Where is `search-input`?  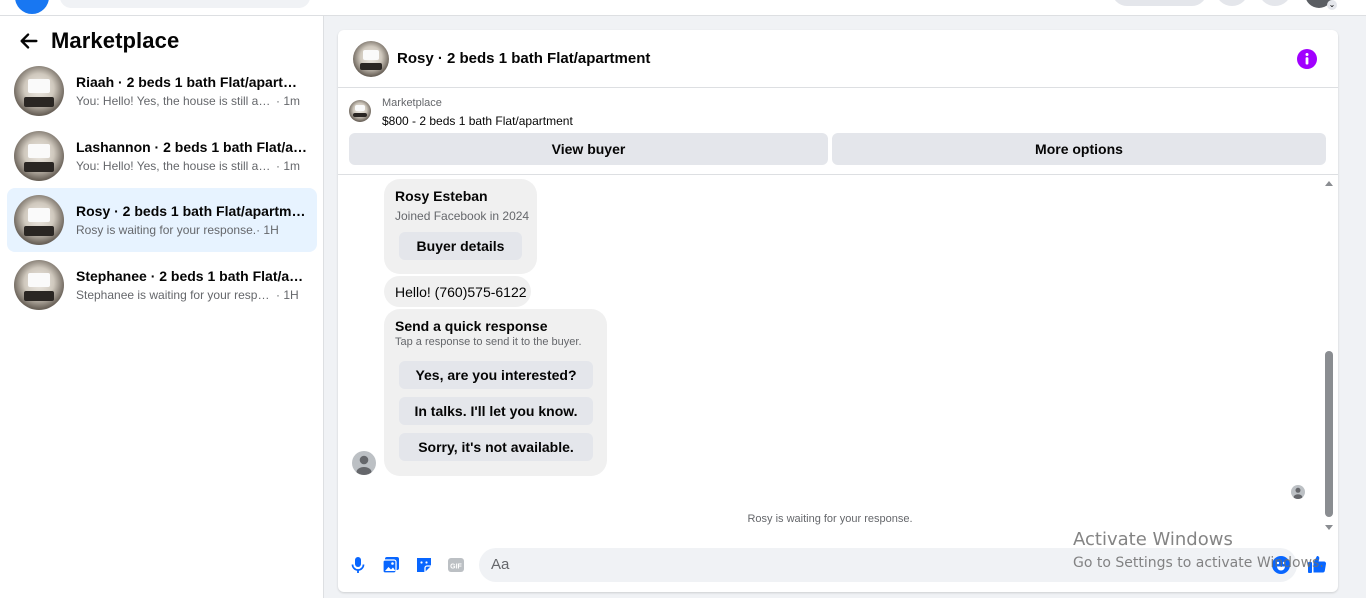 search-input is located at coordinates (185, 4).